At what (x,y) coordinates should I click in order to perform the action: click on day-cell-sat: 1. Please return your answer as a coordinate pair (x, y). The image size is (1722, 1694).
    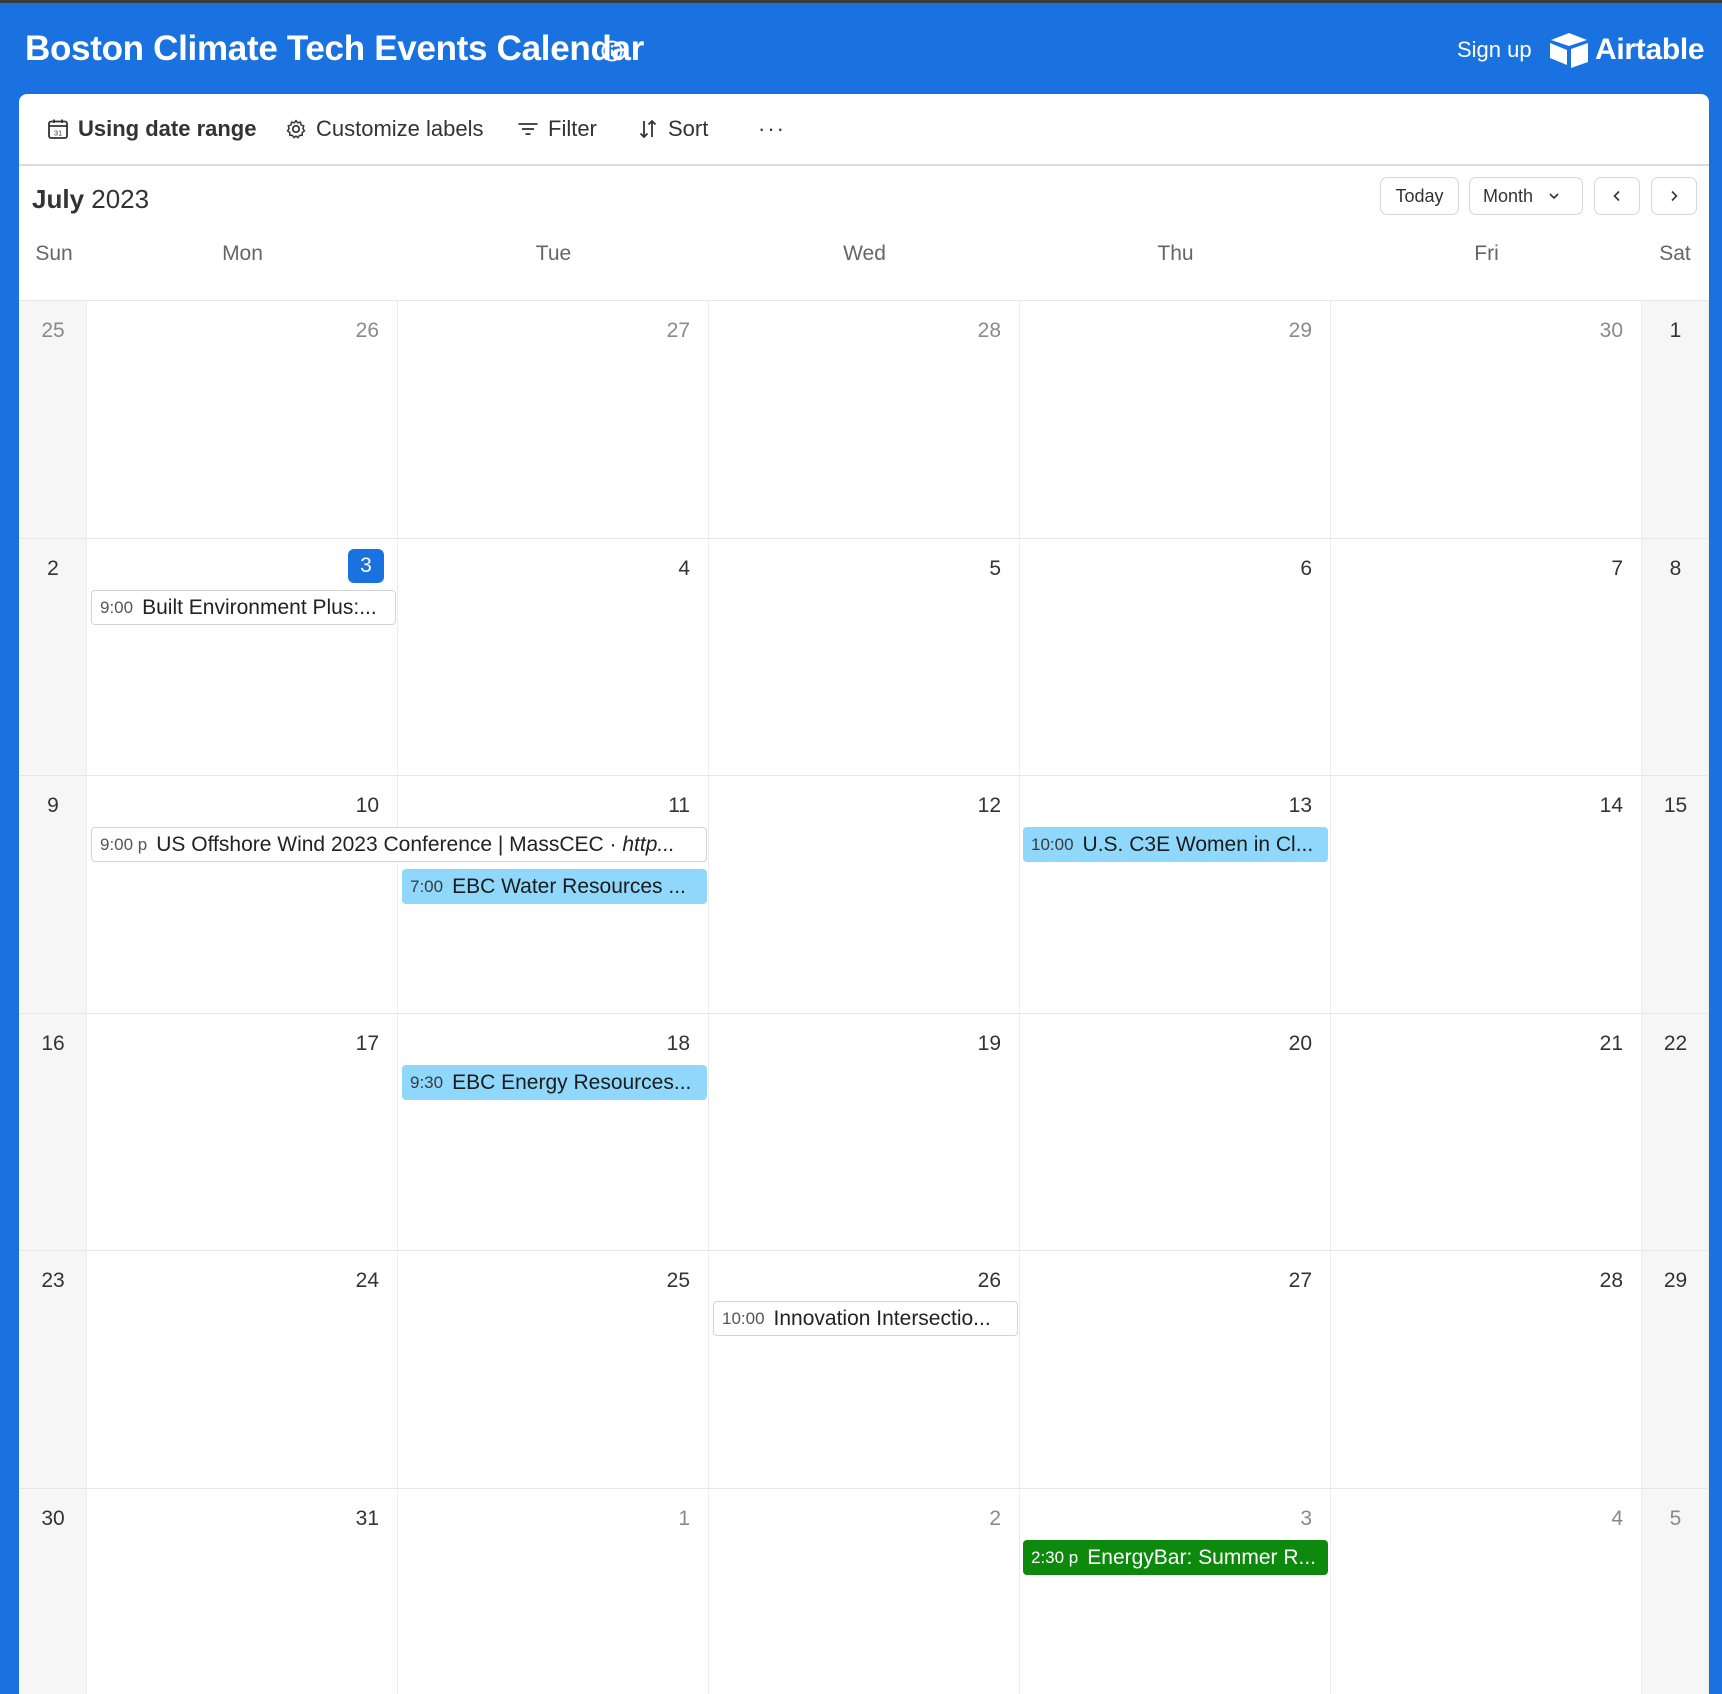
    Looking at the image, I should click on (1675, 419).